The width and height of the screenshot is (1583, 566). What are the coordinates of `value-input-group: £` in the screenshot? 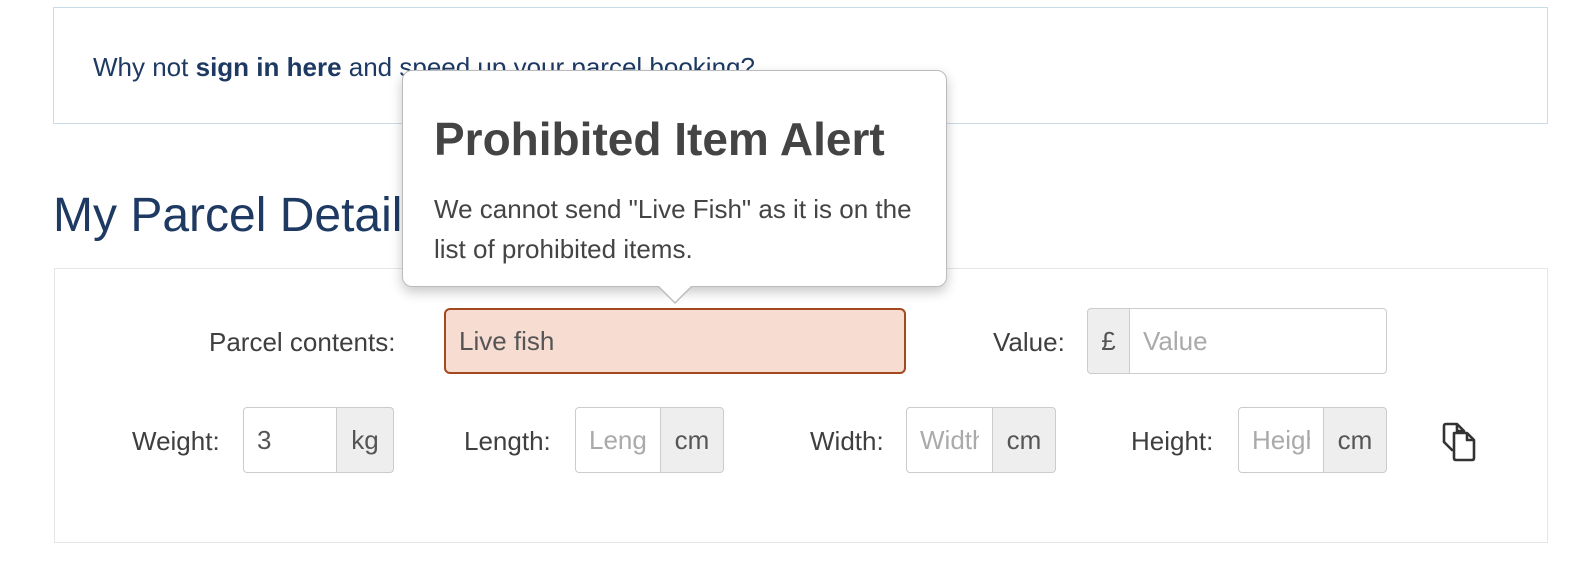 It's located at (1237, 341).